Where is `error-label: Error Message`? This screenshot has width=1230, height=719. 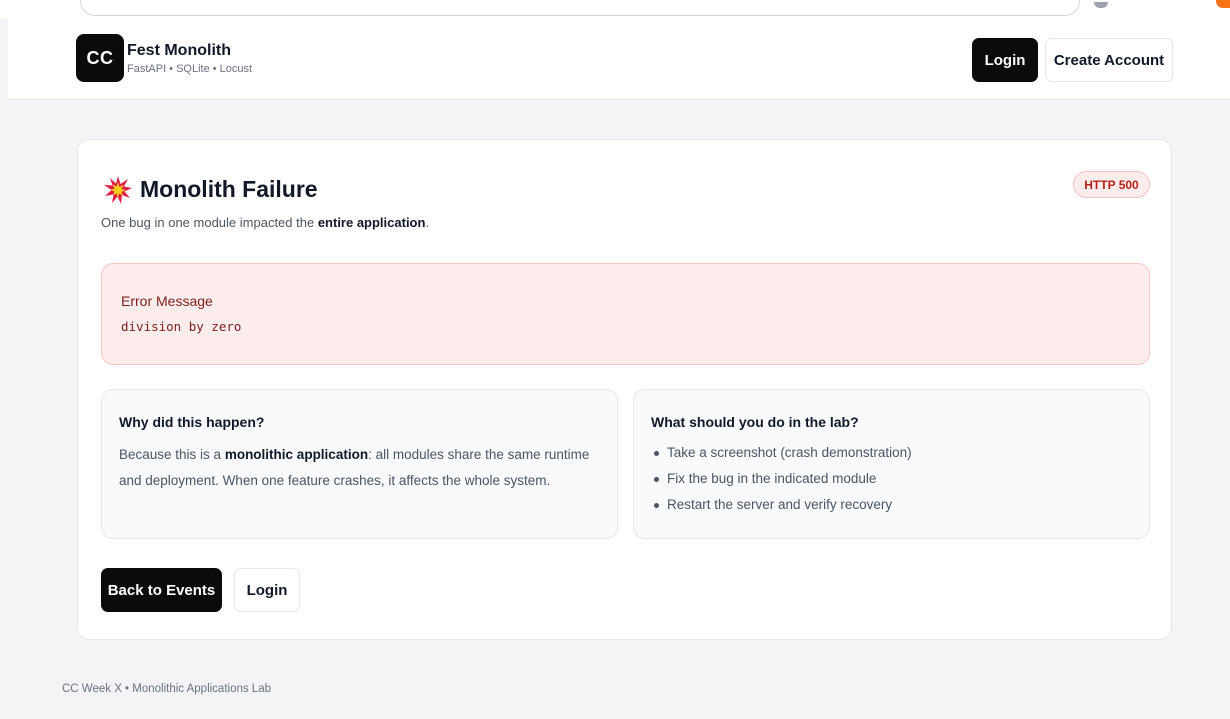
error-label: Error Message is located at coordinates (167, 301).